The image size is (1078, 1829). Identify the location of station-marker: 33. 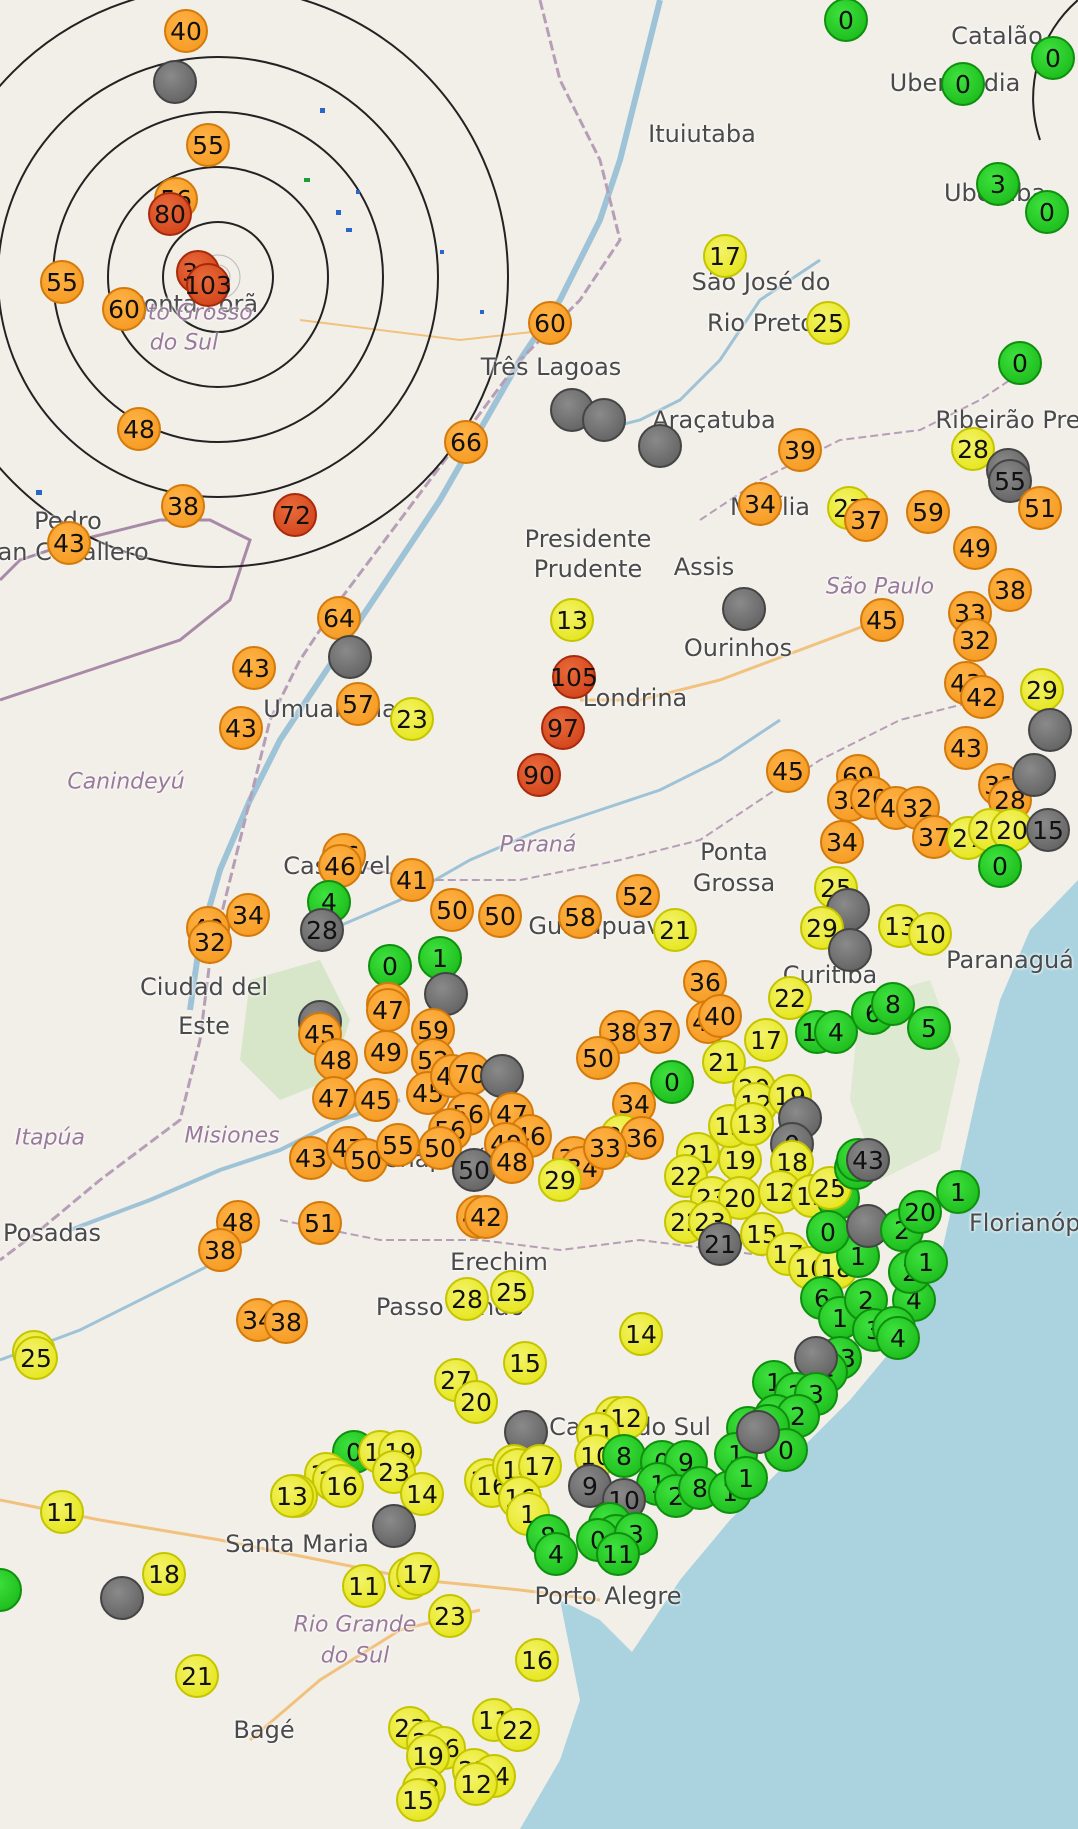
(605, 1148).